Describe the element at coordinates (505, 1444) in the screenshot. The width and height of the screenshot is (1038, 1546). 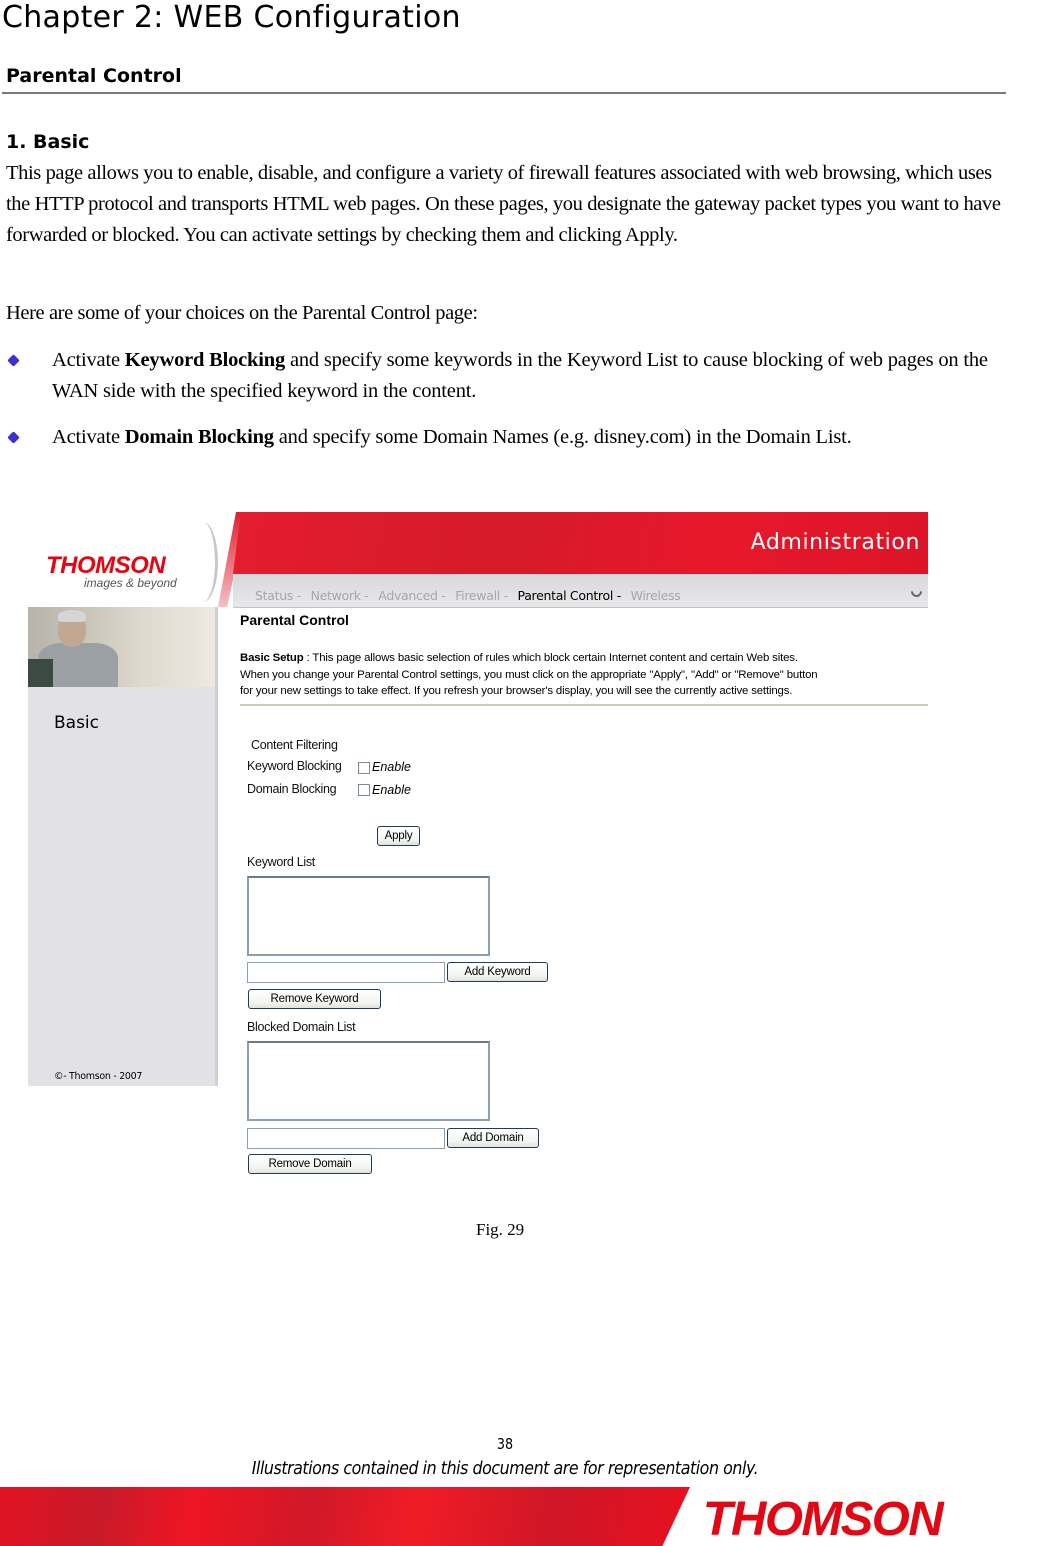
I see `page-number: 38` at that location.